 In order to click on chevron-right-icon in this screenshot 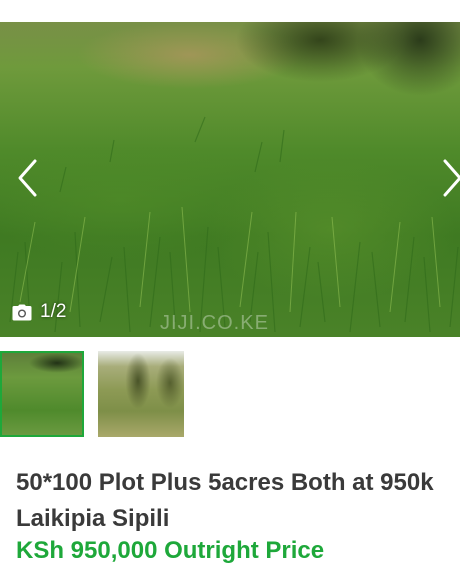, I will do `click(451, 178)`.